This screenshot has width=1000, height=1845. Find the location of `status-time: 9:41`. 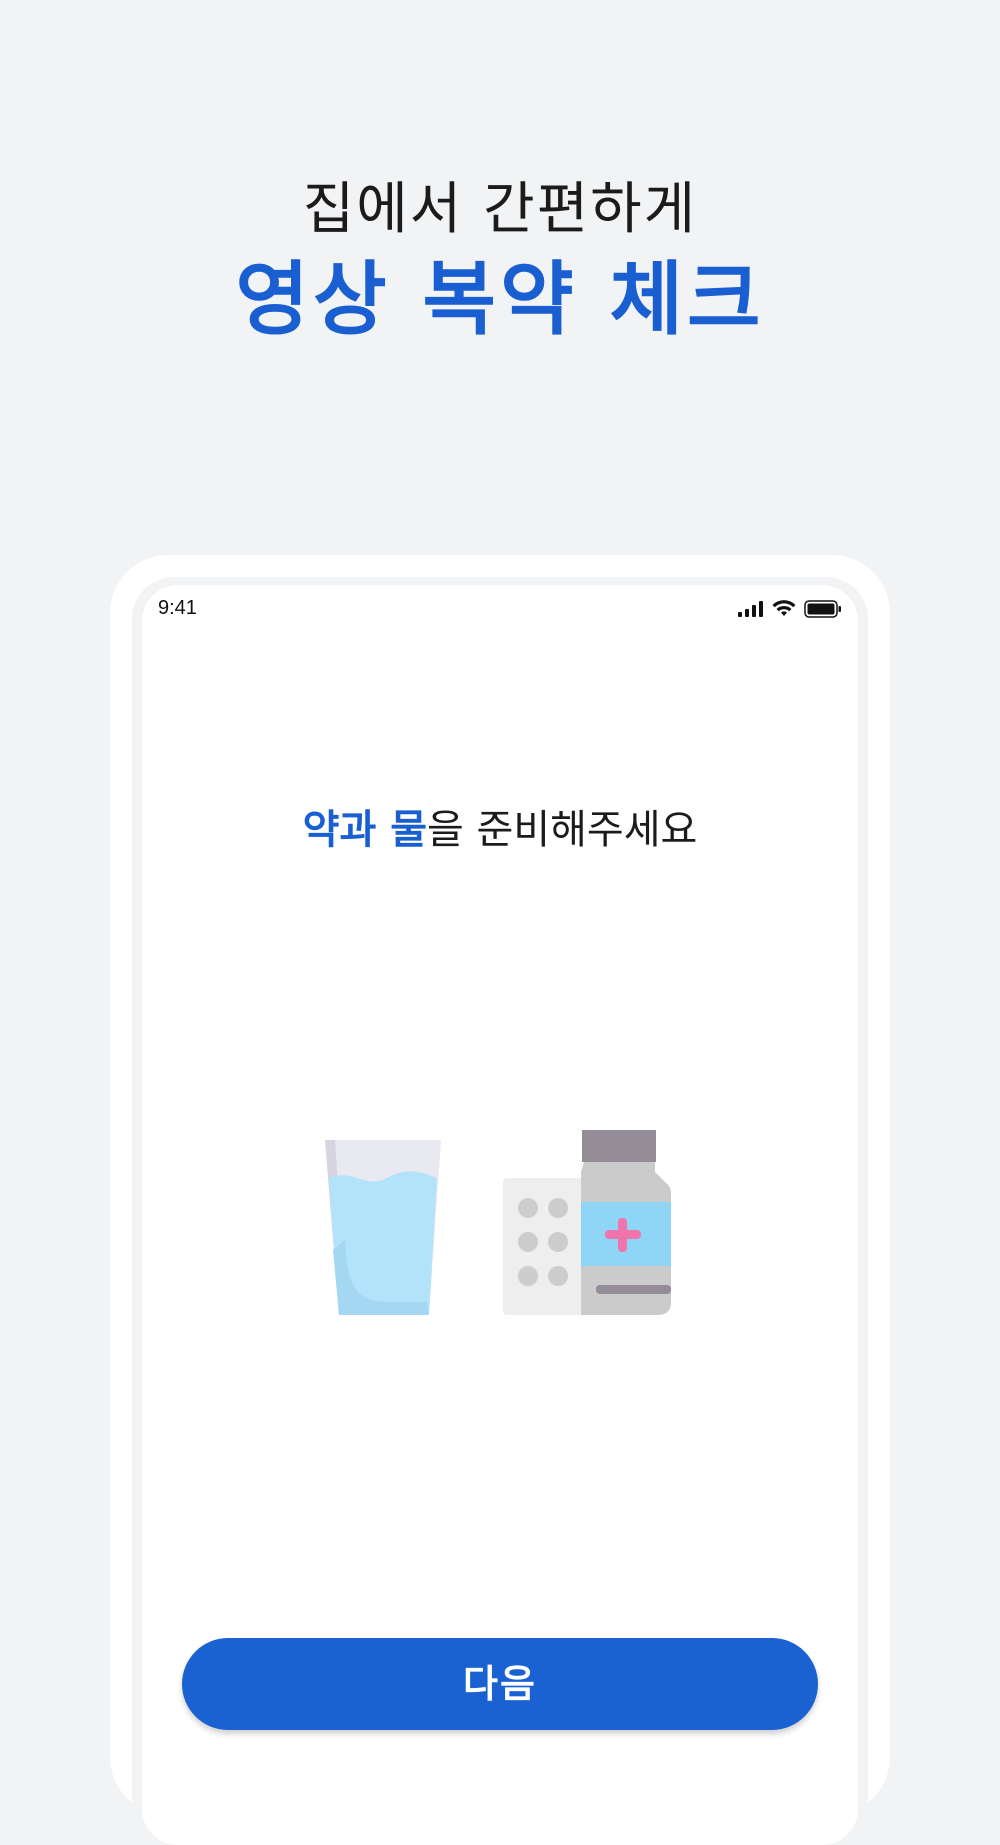

status-time: 9:41 is located at coordinates (177, 608).